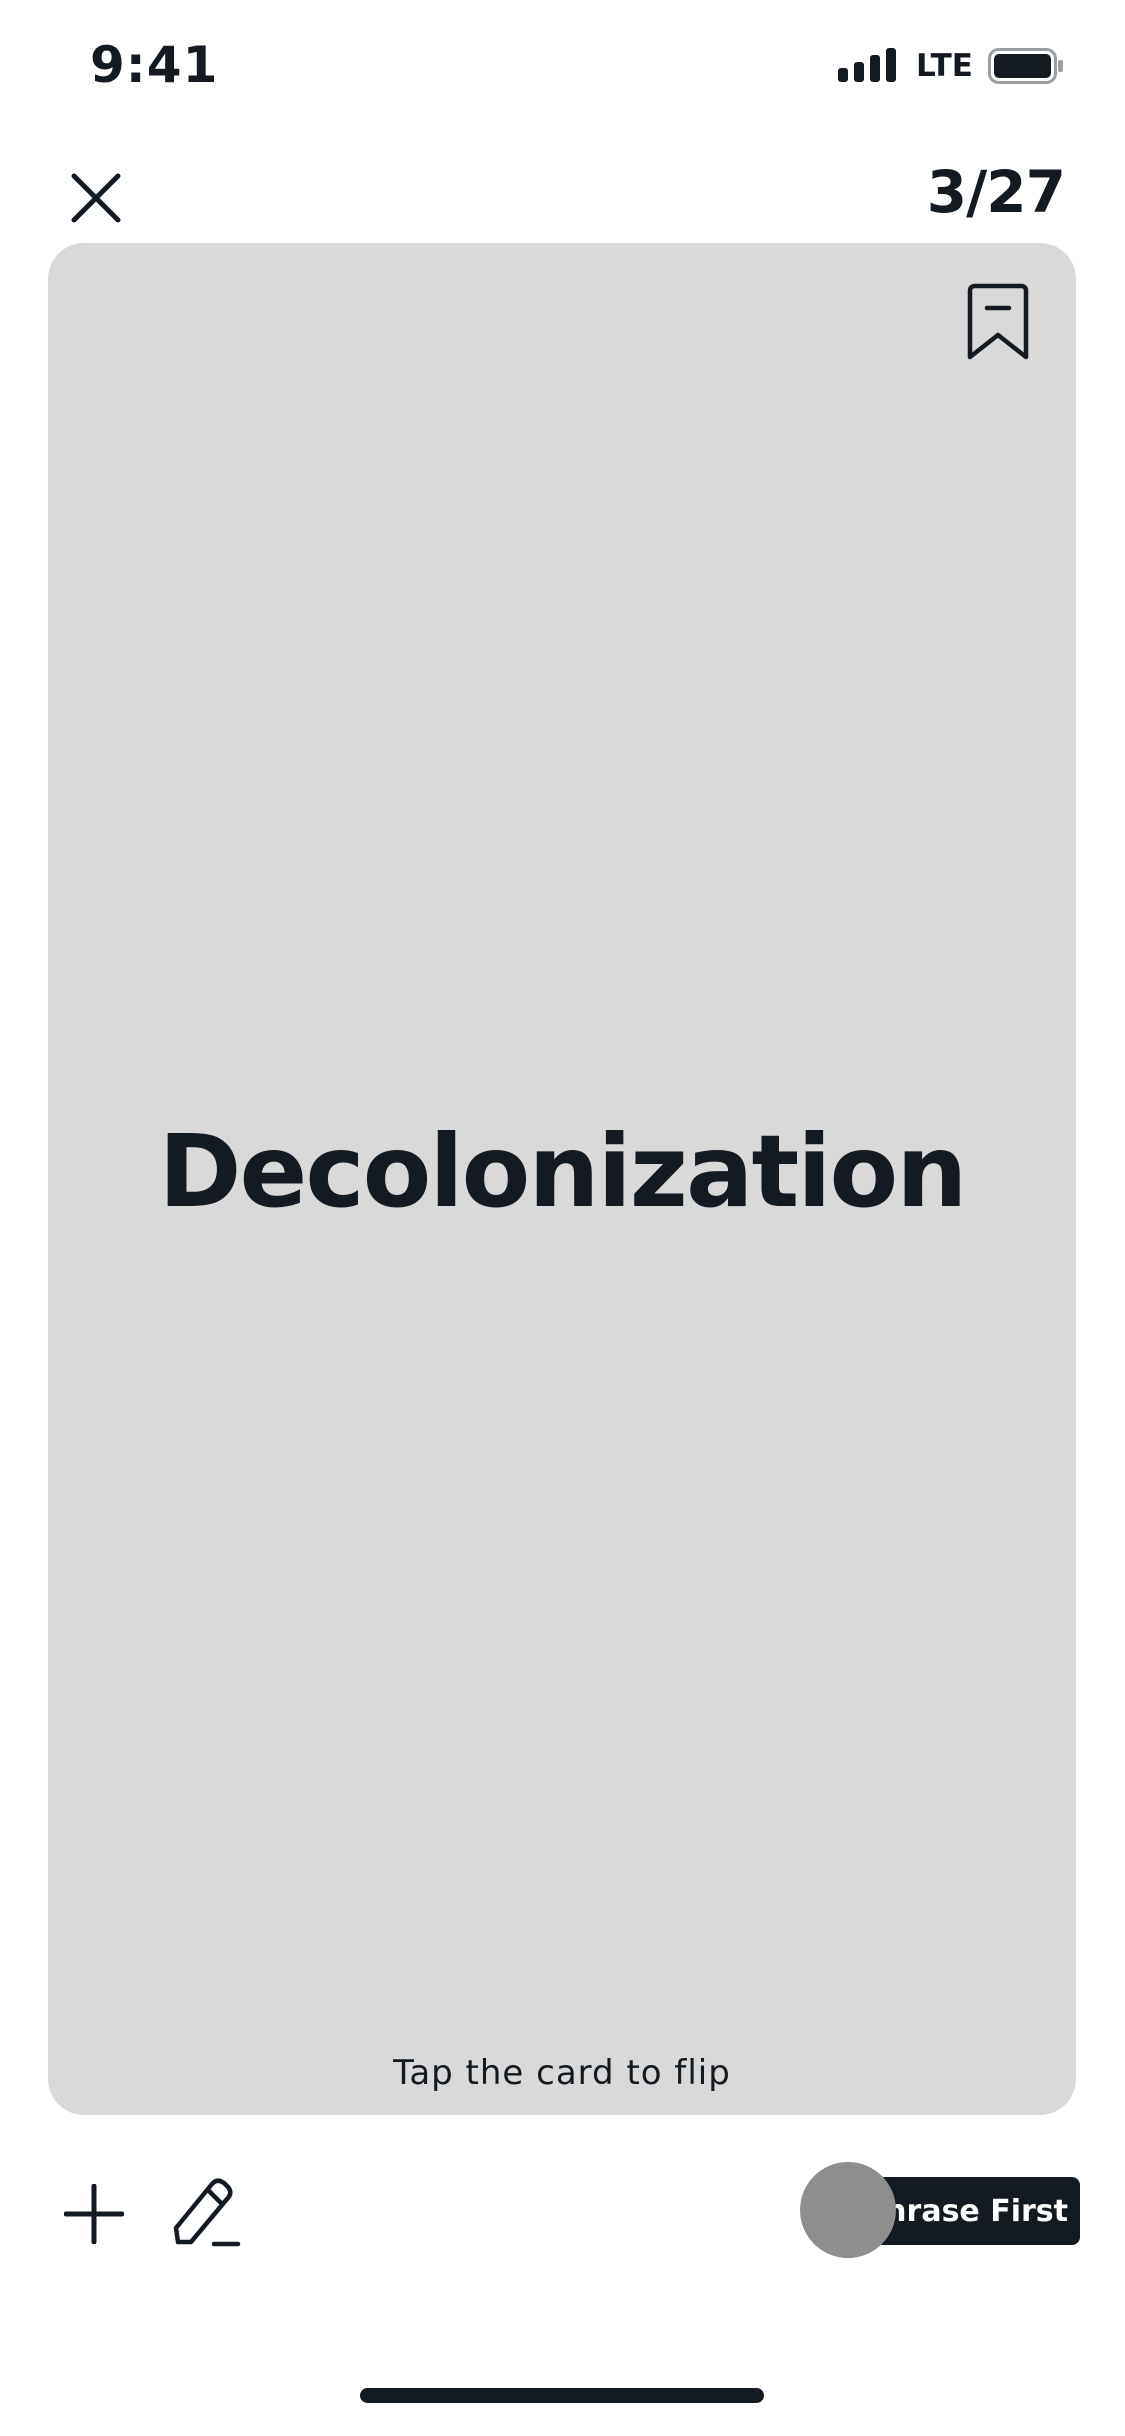  What do you see at coordinates (563, 1171) in the screenshot?
I see `card-term: Decolonization` at bounding box center [563, 1171].